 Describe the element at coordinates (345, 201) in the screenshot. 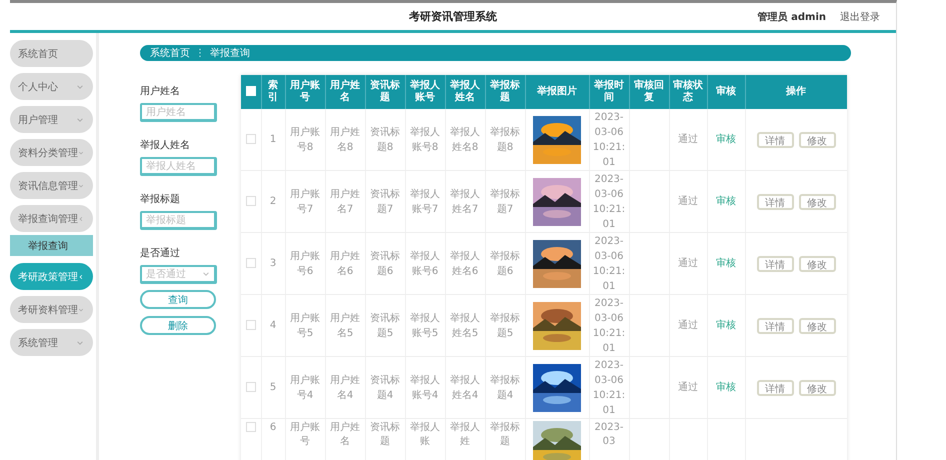

I see `table-cell: 用户姓名7` at that location.